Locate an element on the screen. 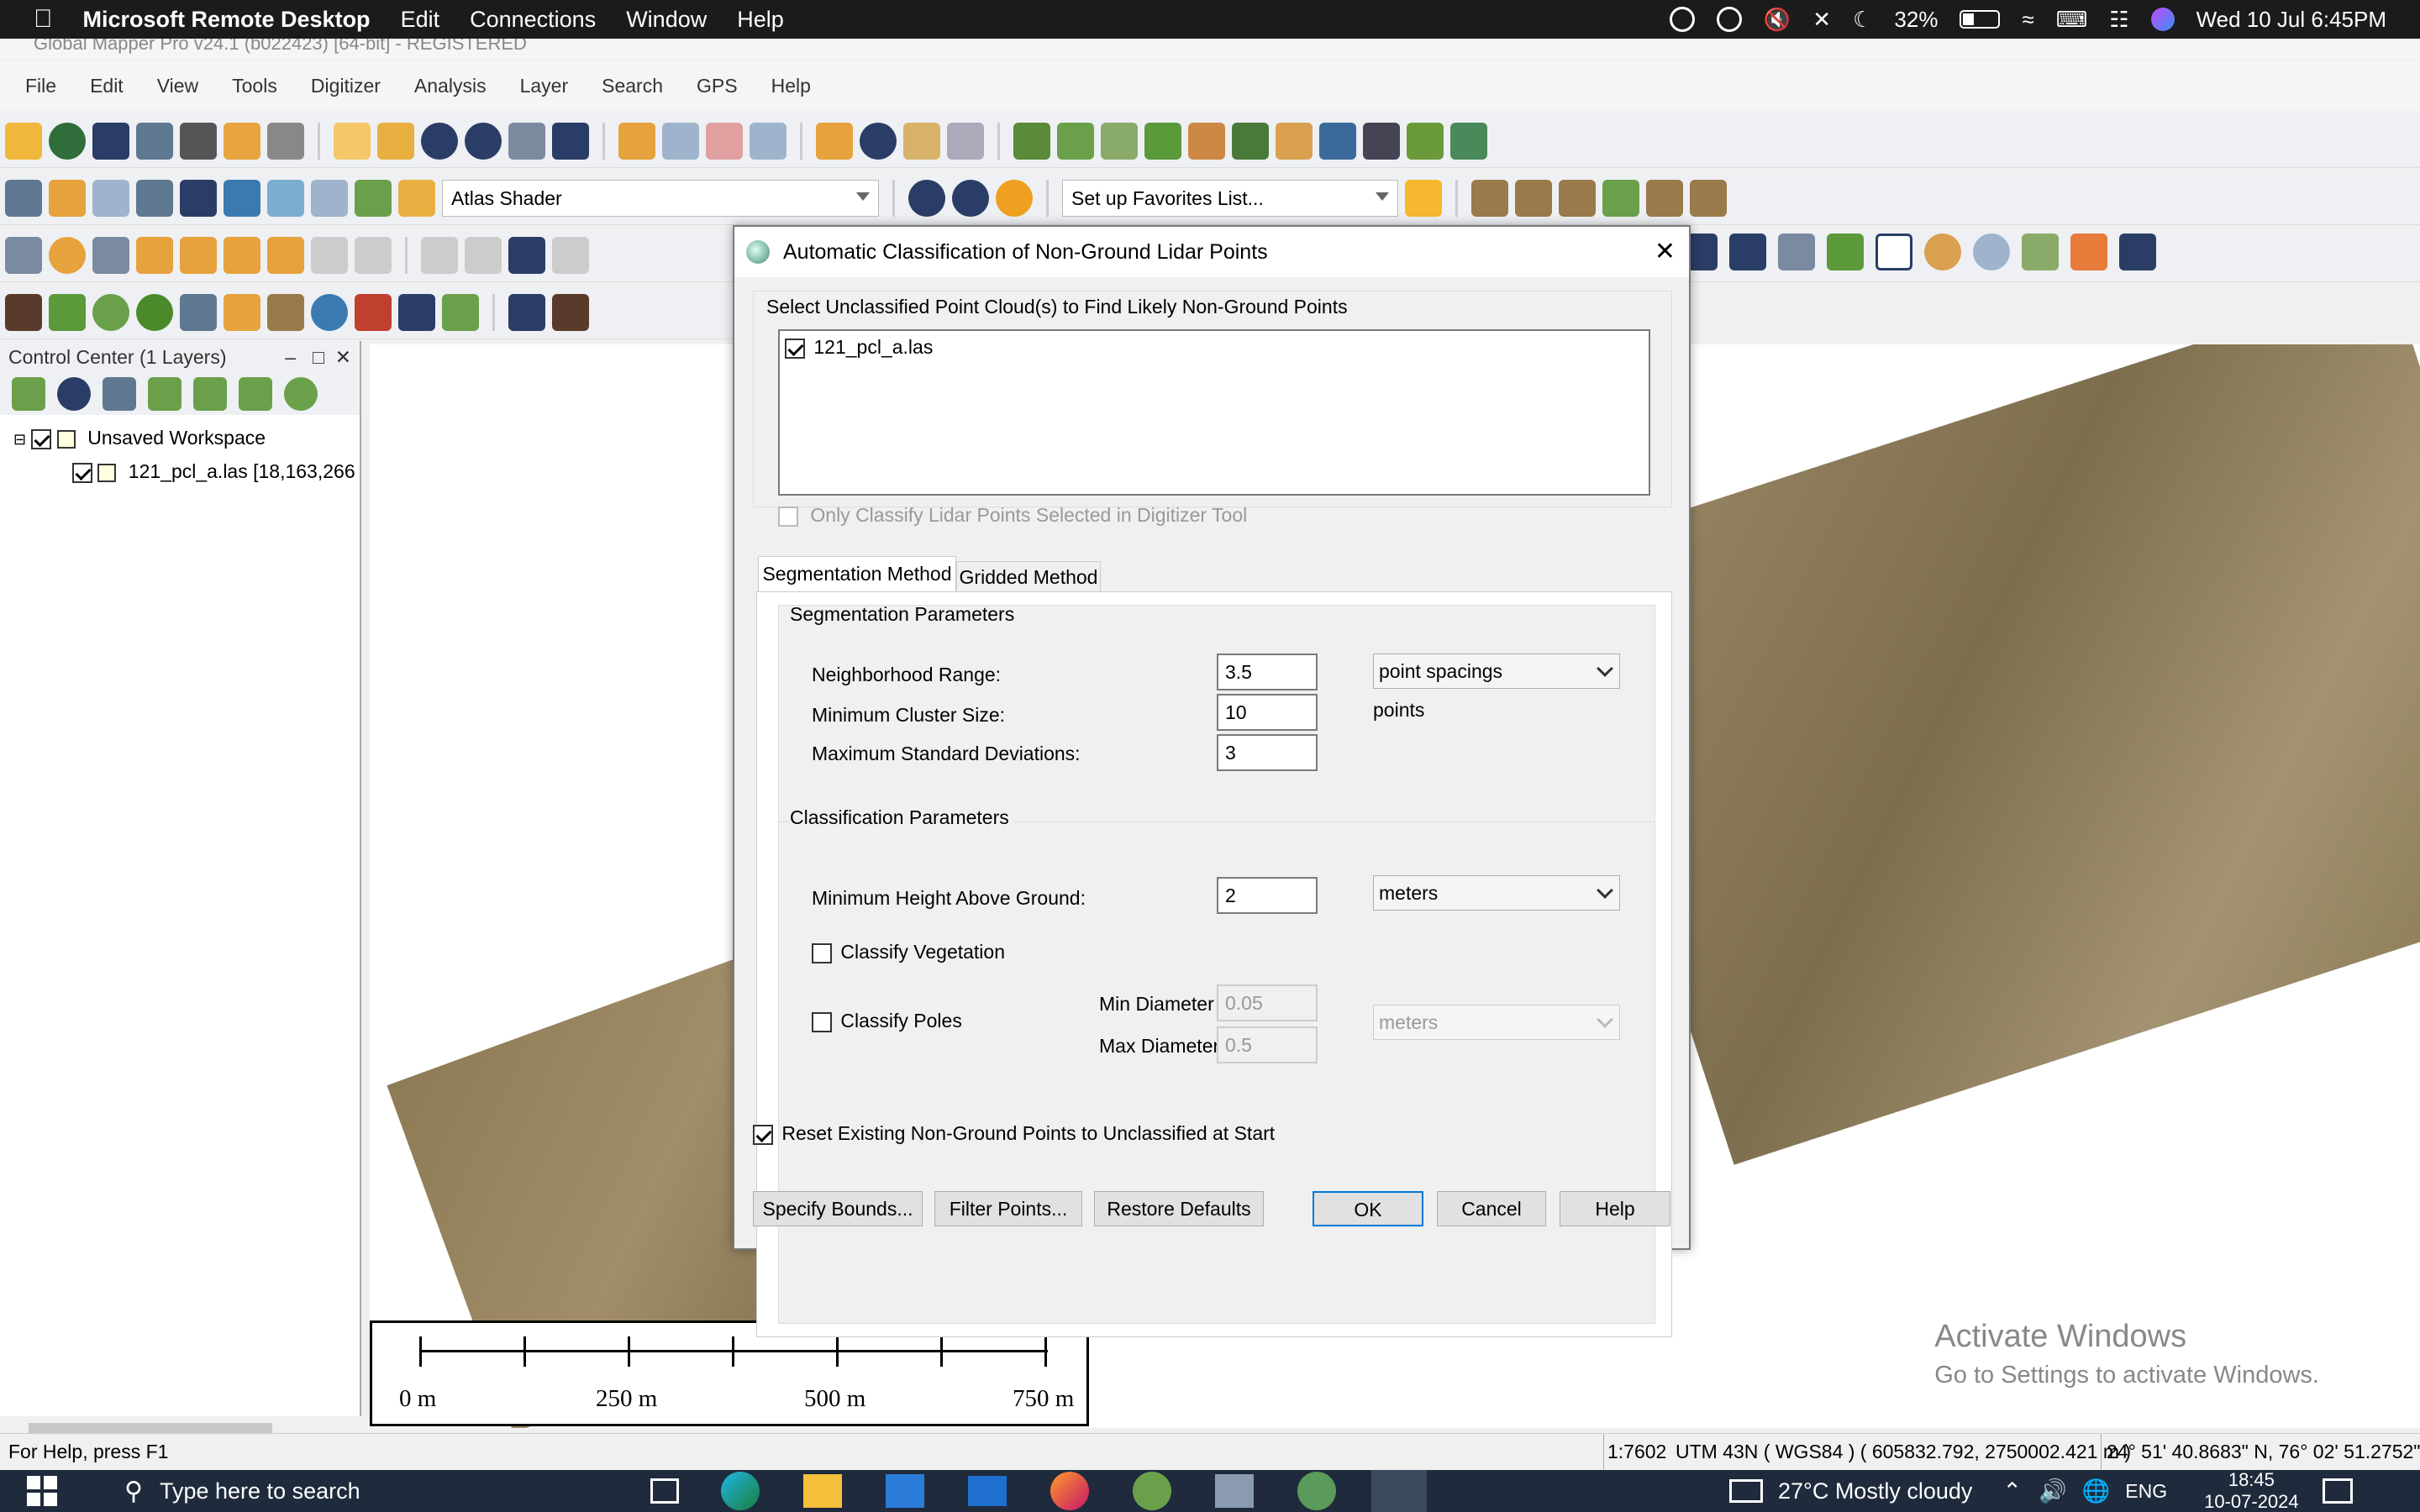  min-cluster-input: 10 is located at coordinates (1267, 712).